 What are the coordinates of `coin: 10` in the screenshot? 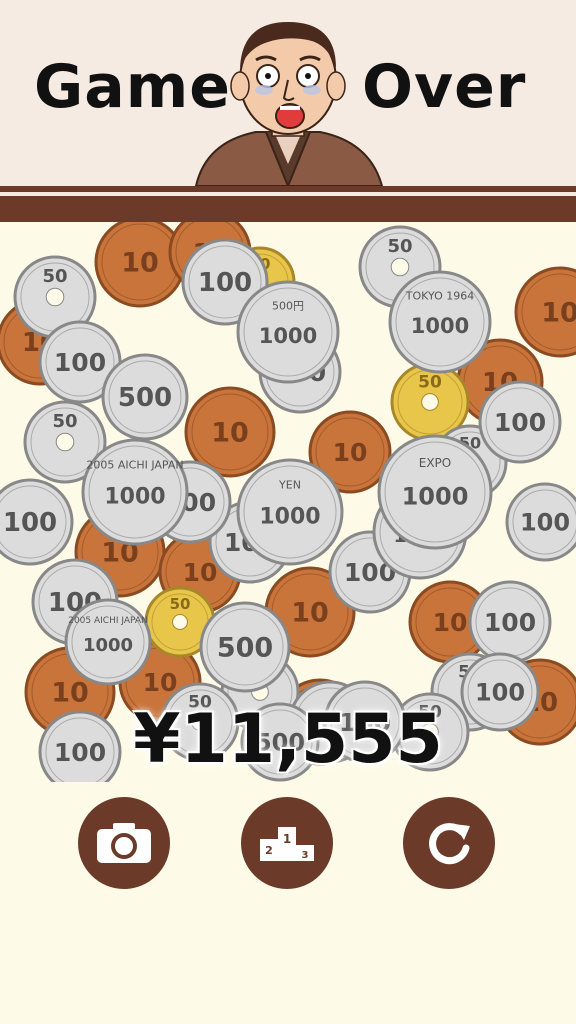 It's located at (545, 312).